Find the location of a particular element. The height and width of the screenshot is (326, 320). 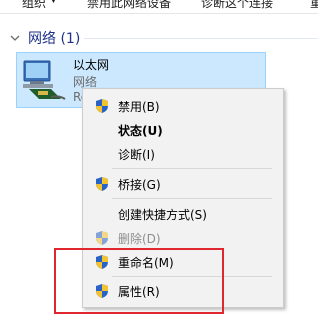

group-title: 网络 (1) is located at coordinates (54, 39).